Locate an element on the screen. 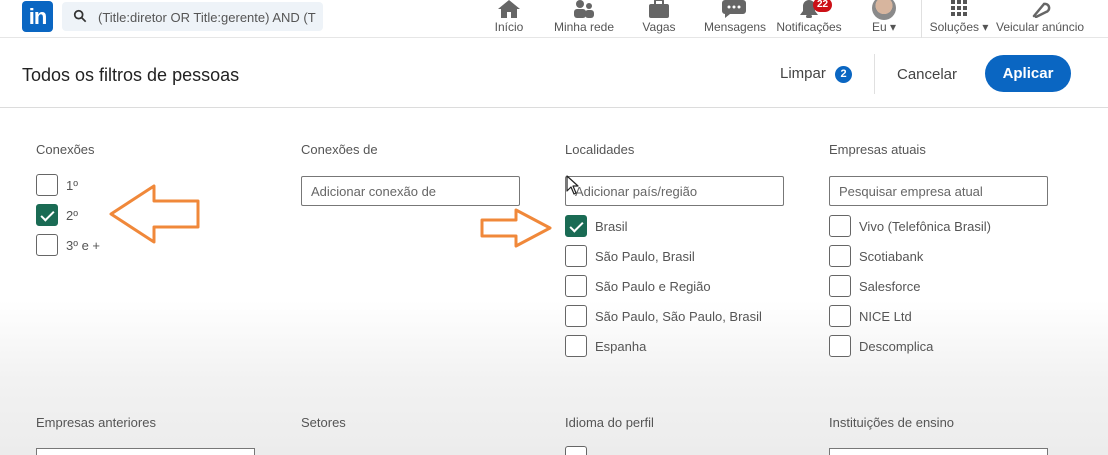 Image resolution: width=1108 pixels, height=455 pixels. connections-option-1st: 1º is located at coordinates (57, 185).